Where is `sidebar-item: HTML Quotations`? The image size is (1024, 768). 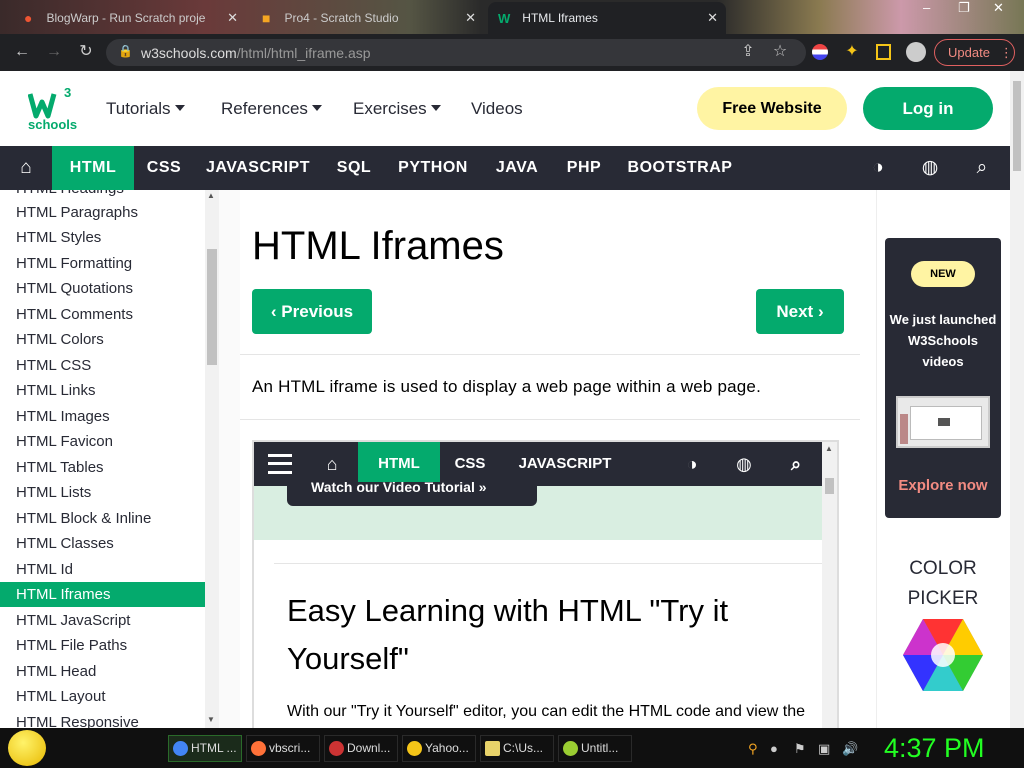 sidebar-item: HTML Quotations is located at coordinates (102, 288).